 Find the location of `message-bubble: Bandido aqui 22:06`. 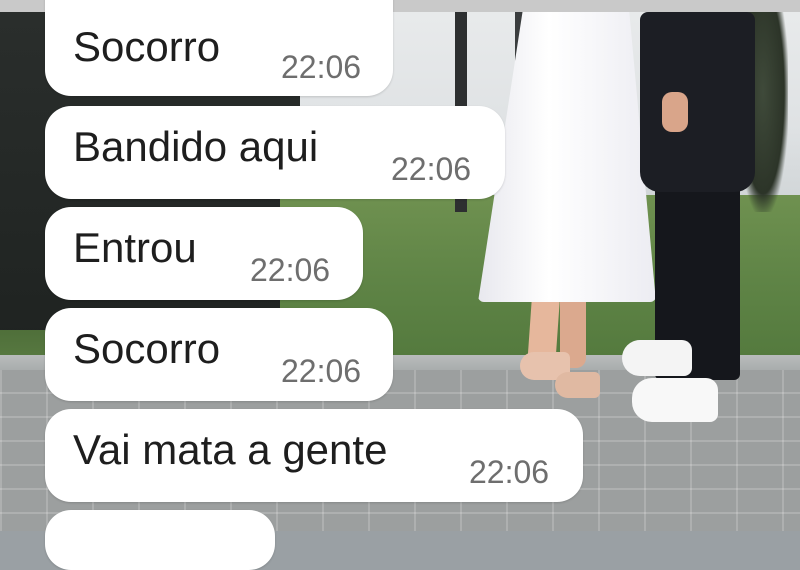

message-bubble: Bandido aqui 22:06 is located at coordinates (275, 152).